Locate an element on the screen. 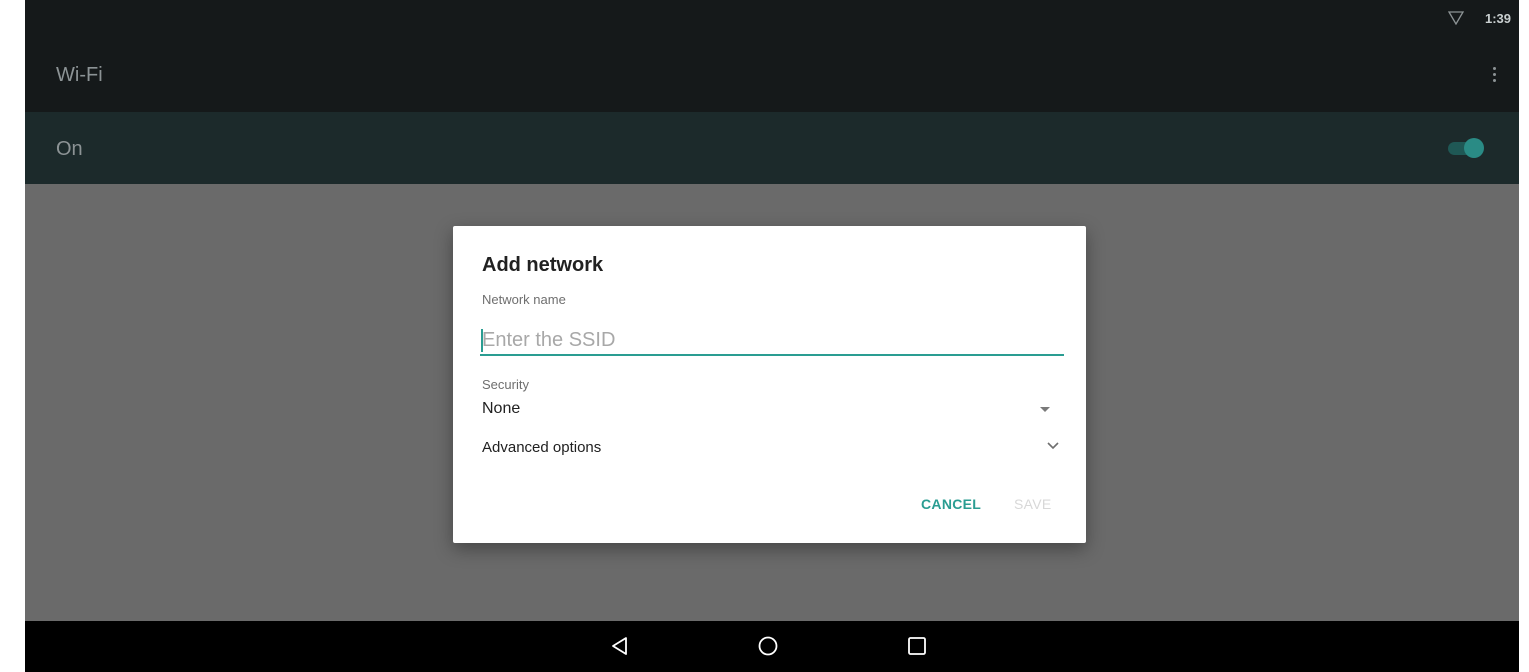  more-vert-icon is located at coordinates (1495, 75).